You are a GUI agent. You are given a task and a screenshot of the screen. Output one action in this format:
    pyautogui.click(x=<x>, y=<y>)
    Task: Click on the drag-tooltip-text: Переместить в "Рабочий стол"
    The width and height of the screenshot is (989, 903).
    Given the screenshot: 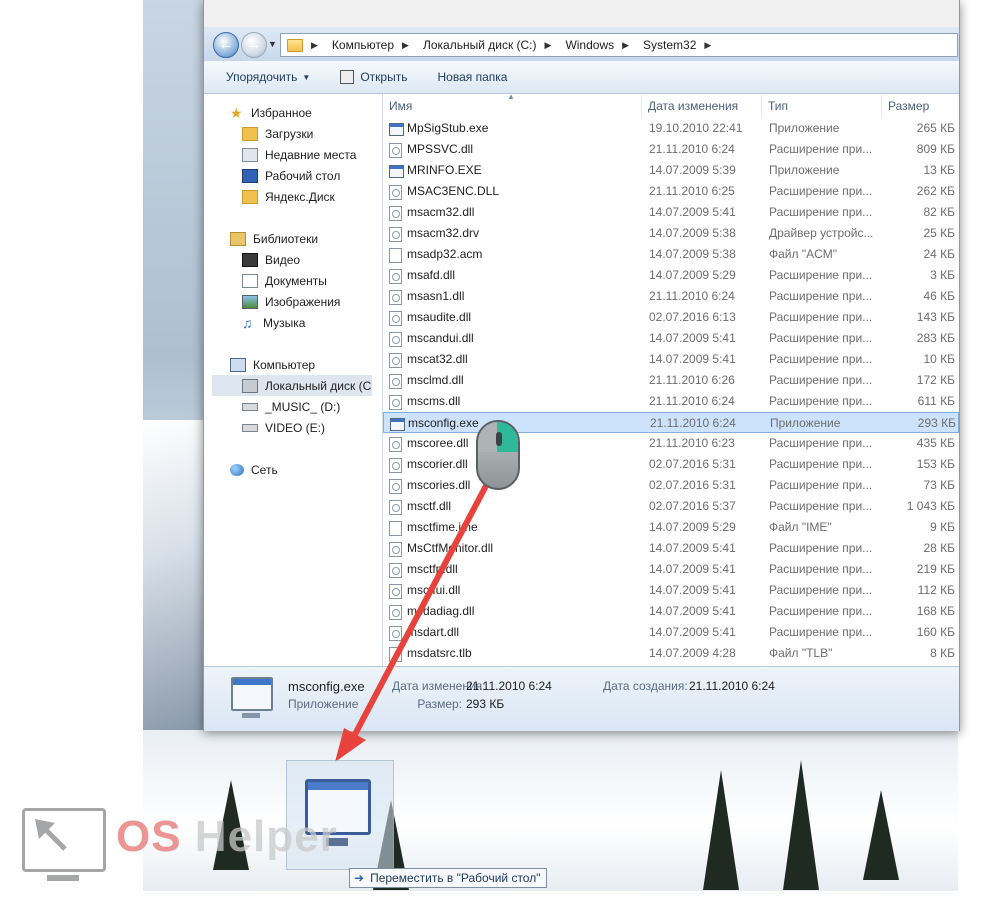 What is the action you would take?
    pyautogui.click(x=455, y=878)
    